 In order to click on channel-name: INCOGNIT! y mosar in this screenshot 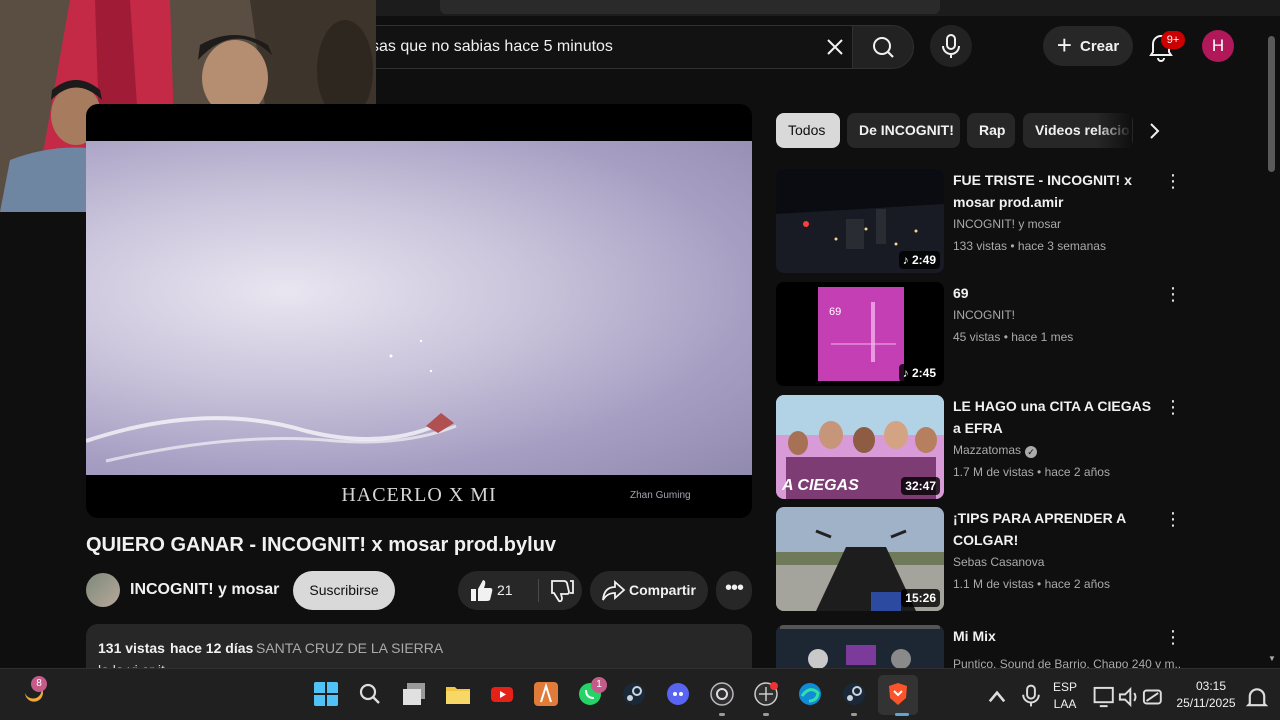, I will do `click(204, 590)`.